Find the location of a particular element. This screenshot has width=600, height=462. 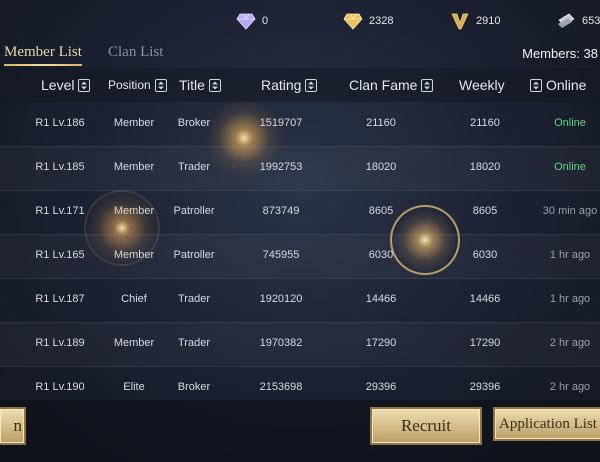

gold-v-icon is located at coordinates (460, 21).